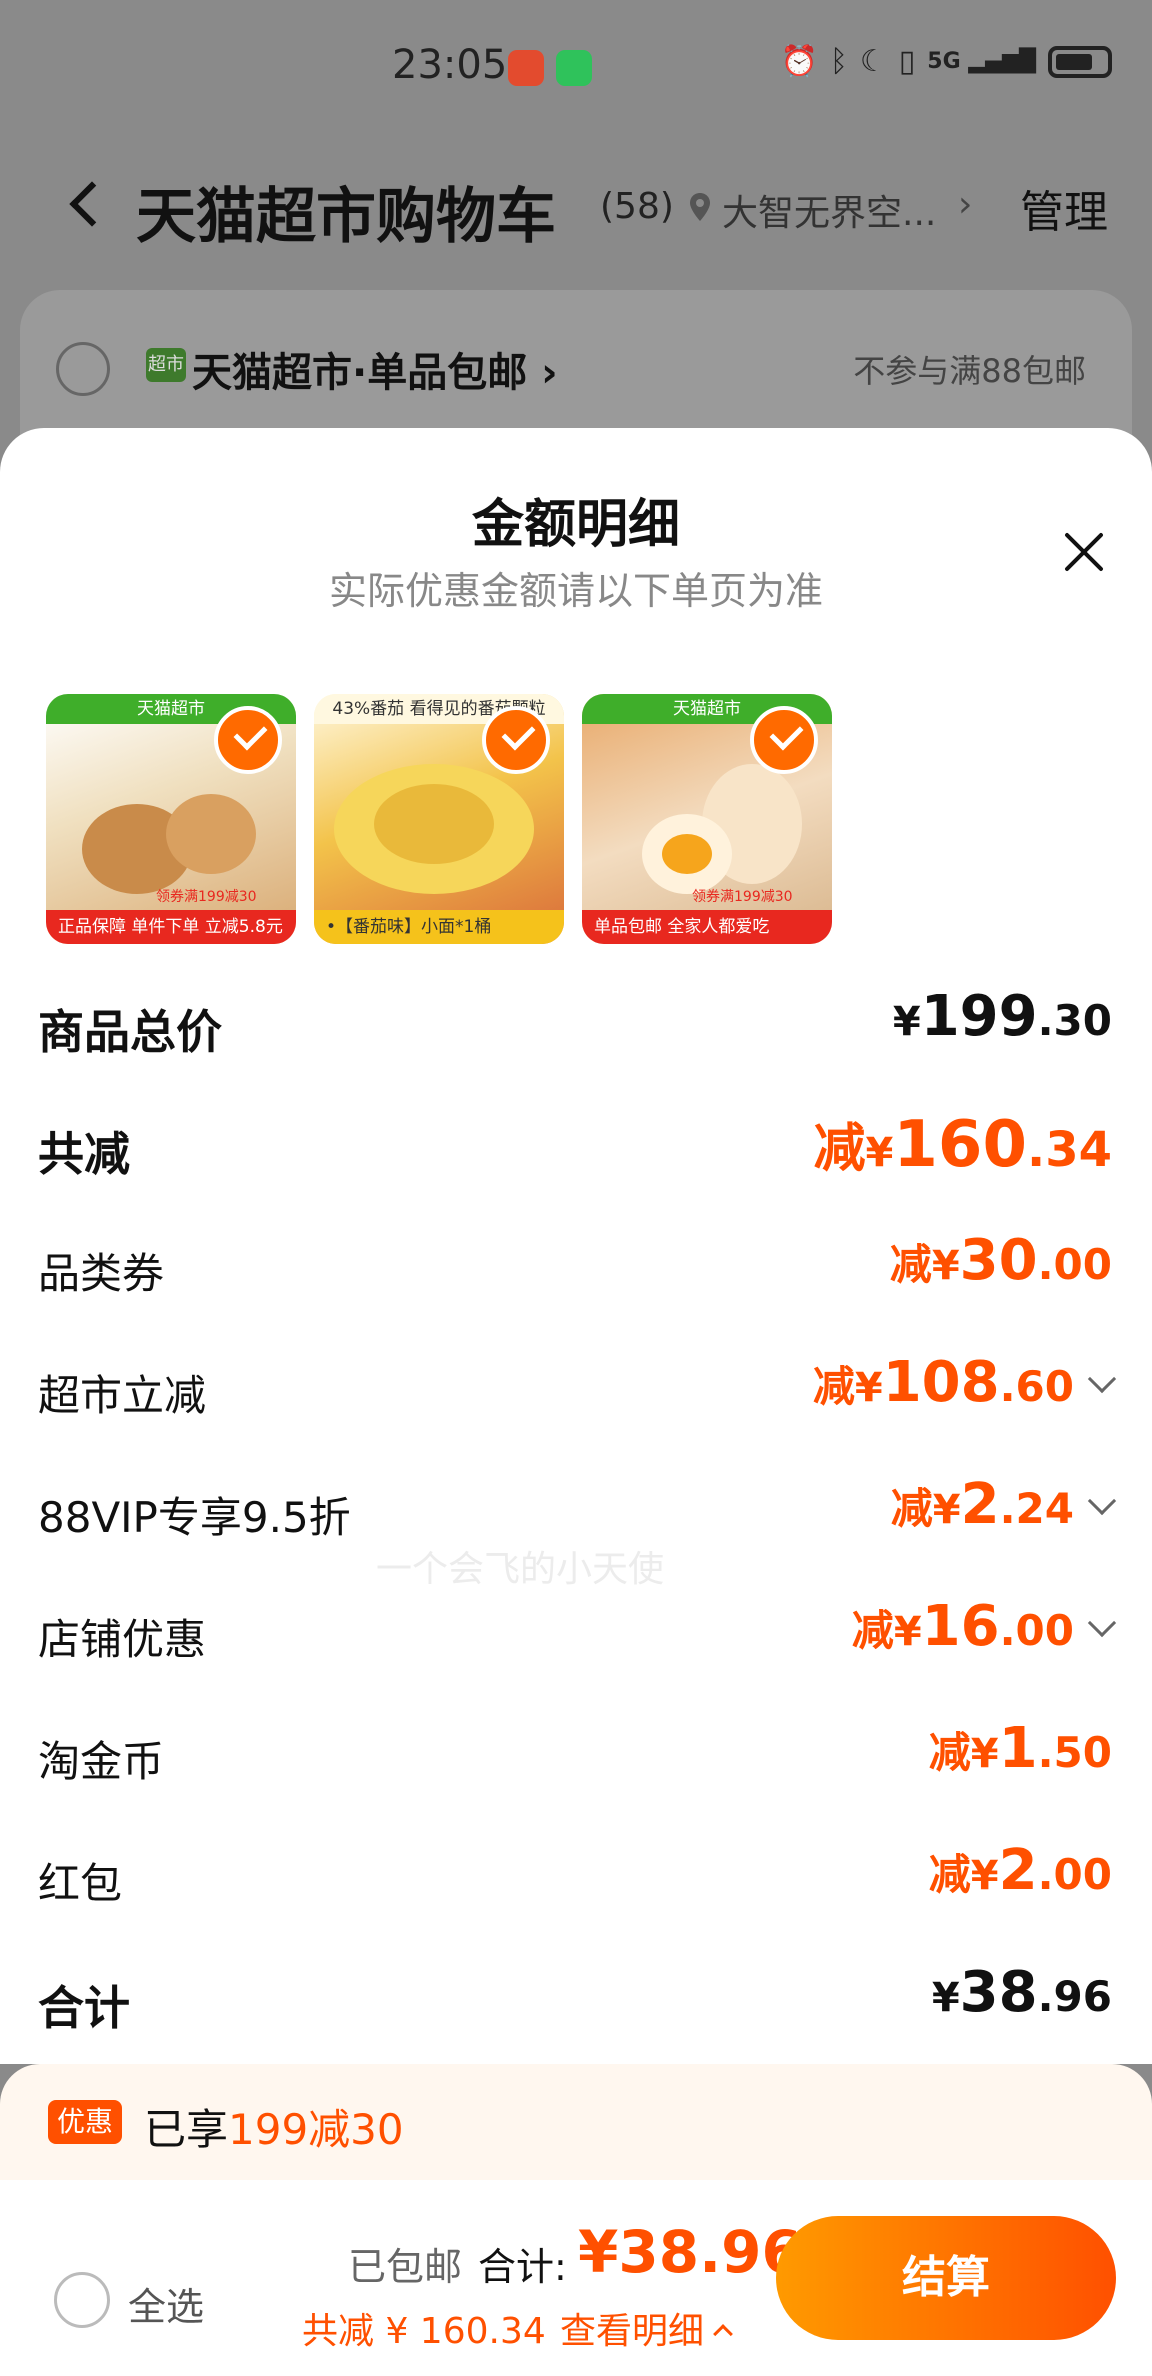 This screenshot has width=1152, height=2376. I want to click on wechat-icon, so click(574, 68).